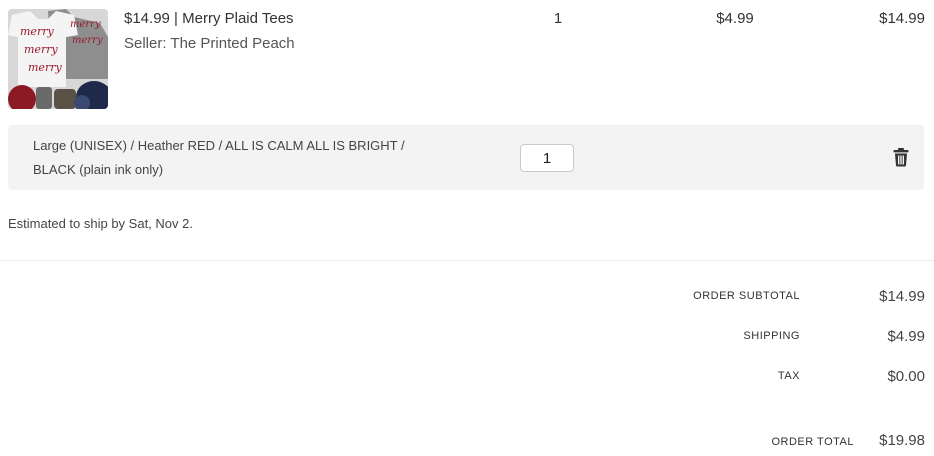 This screenshot has width=934, height=456. I want to click on section-divider, so click(467, 260).